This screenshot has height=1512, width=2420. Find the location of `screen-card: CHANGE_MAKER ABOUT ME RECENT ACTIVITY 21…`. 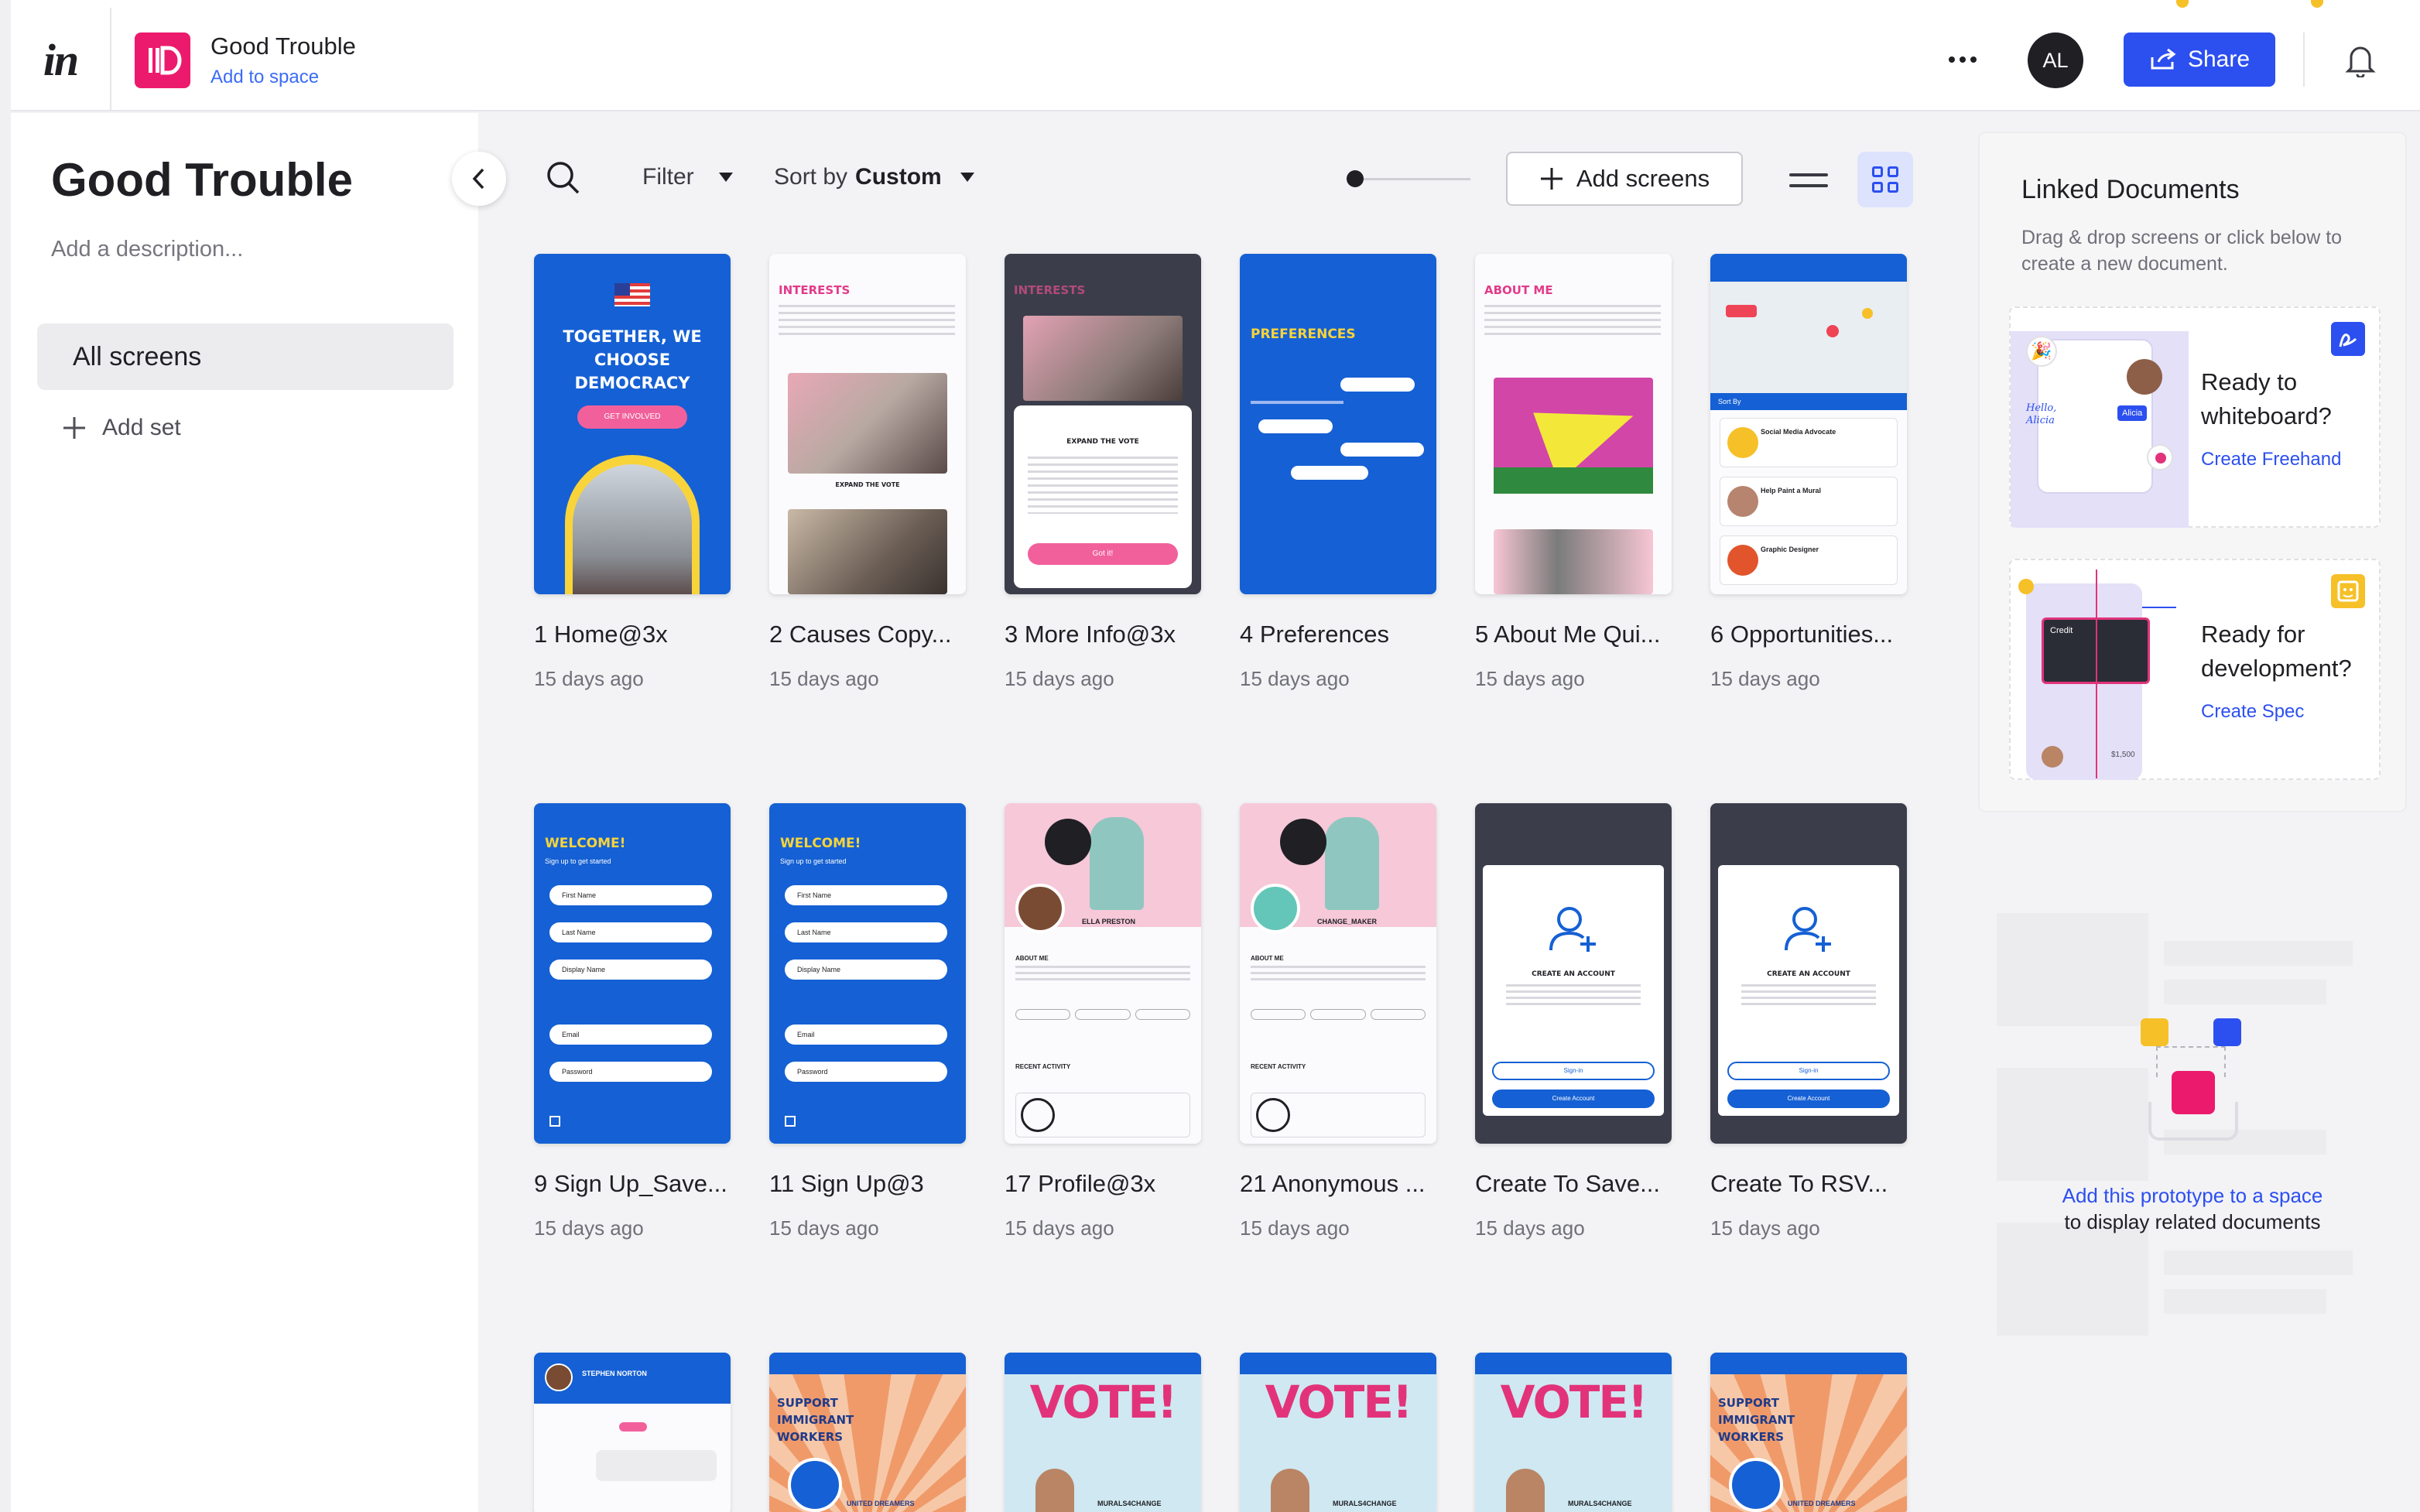

screen-card: CHANGE_MAKER ABOUT ME RECENT ACTIVITY 21… is located at coordinates (1338, 1021).